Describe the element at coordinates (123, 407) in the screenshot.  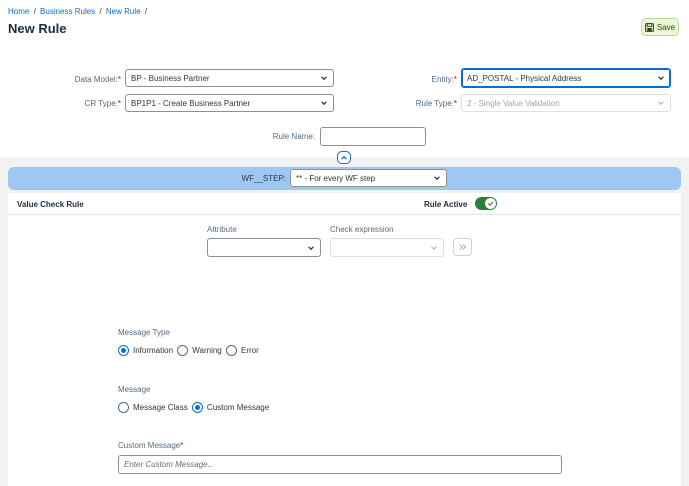
I see `radio-message-class` at that location.